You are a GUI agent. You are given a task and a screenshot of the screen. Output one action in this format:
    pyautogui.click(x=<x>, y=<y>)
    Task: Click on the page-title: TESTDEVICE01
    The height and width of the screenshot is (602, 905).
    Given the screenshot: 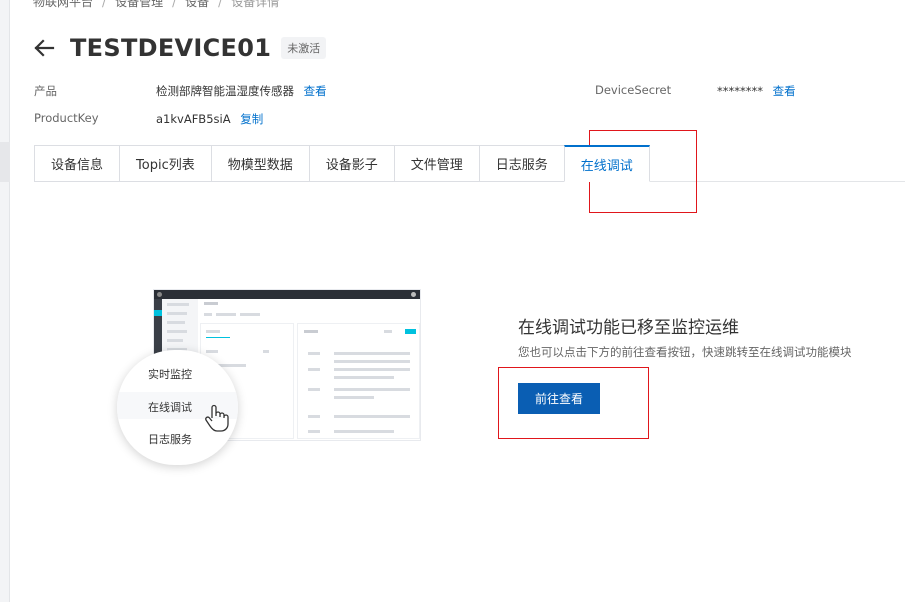 What is the action you would take?
    pyautogui.click(x=171, y=48)
    